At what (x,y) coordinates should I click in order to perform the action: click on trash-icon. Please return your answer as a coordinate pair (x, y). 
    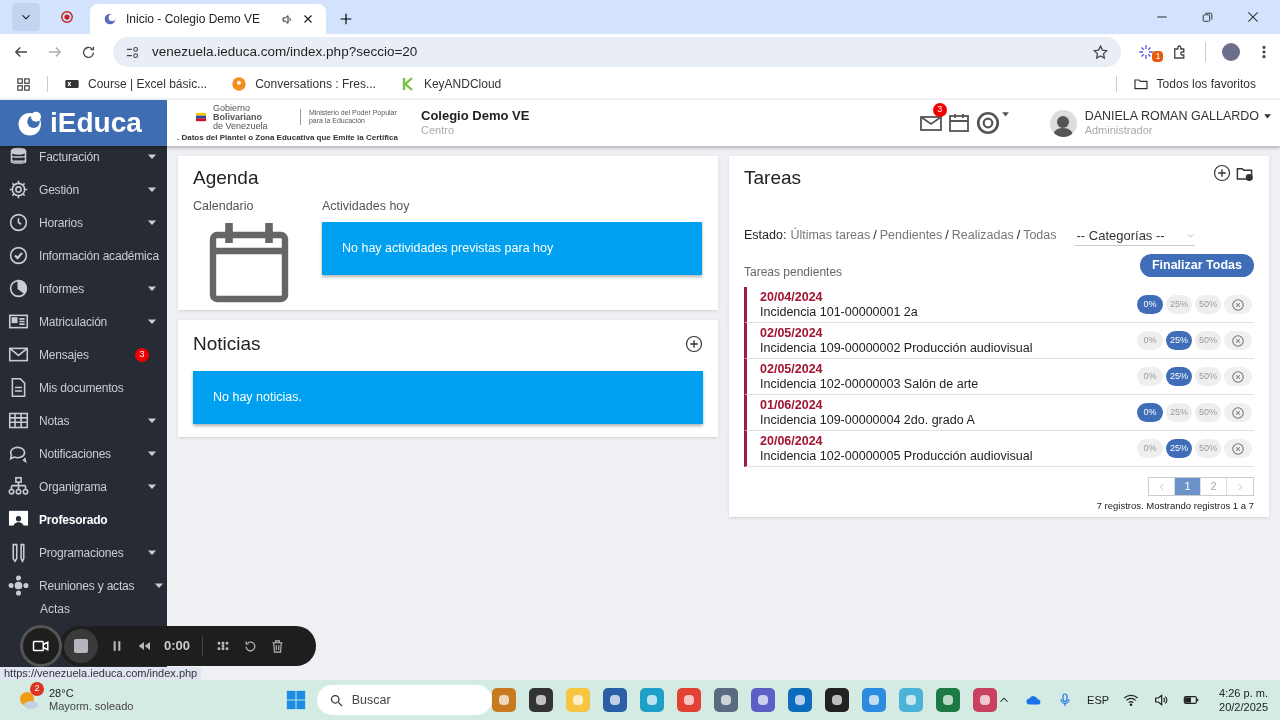
    Looking at the image, I should click on (278, 646).